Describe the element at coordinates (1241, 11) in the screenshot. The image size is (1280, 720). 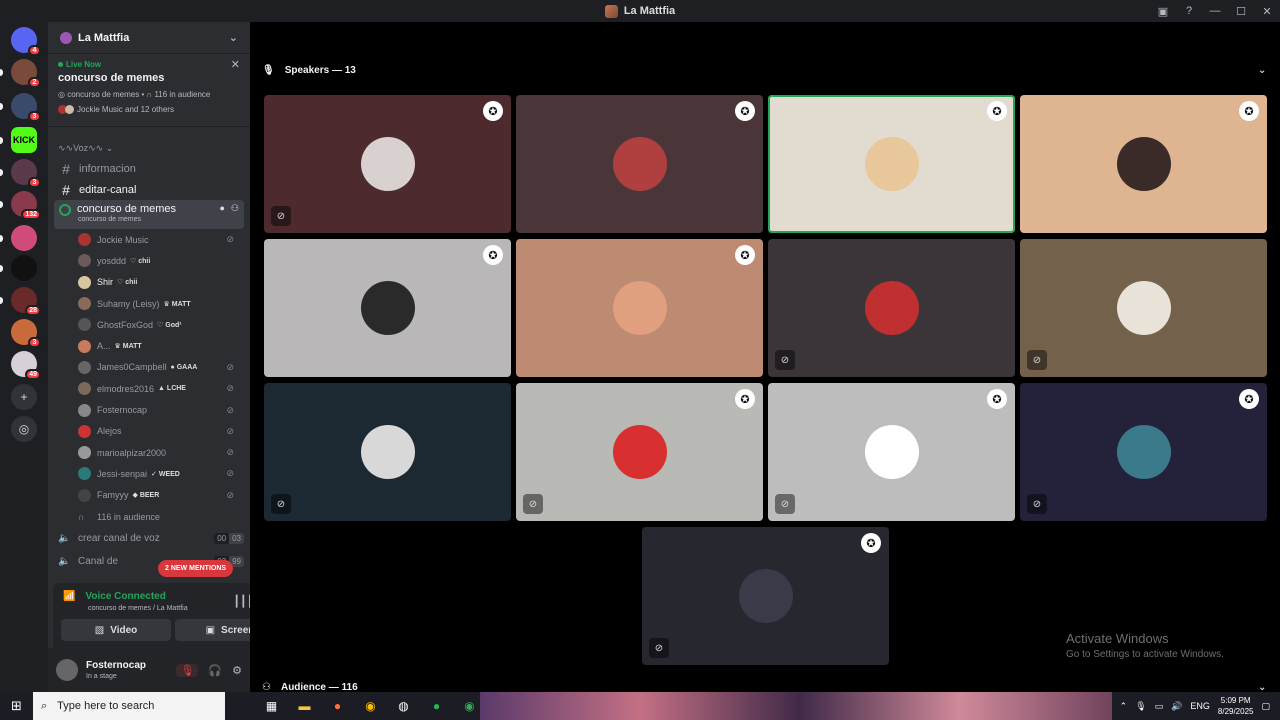
I see `maximize-button: ☐` at that location.